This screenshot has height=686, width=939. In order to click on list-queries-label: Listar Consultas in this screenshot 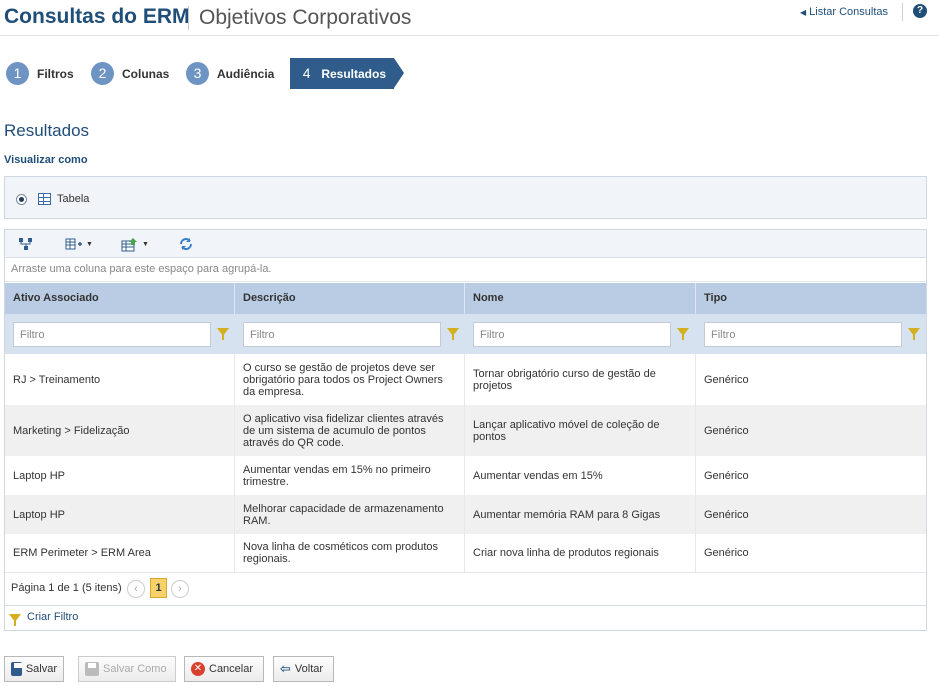, I will do `click(849, 12)`.